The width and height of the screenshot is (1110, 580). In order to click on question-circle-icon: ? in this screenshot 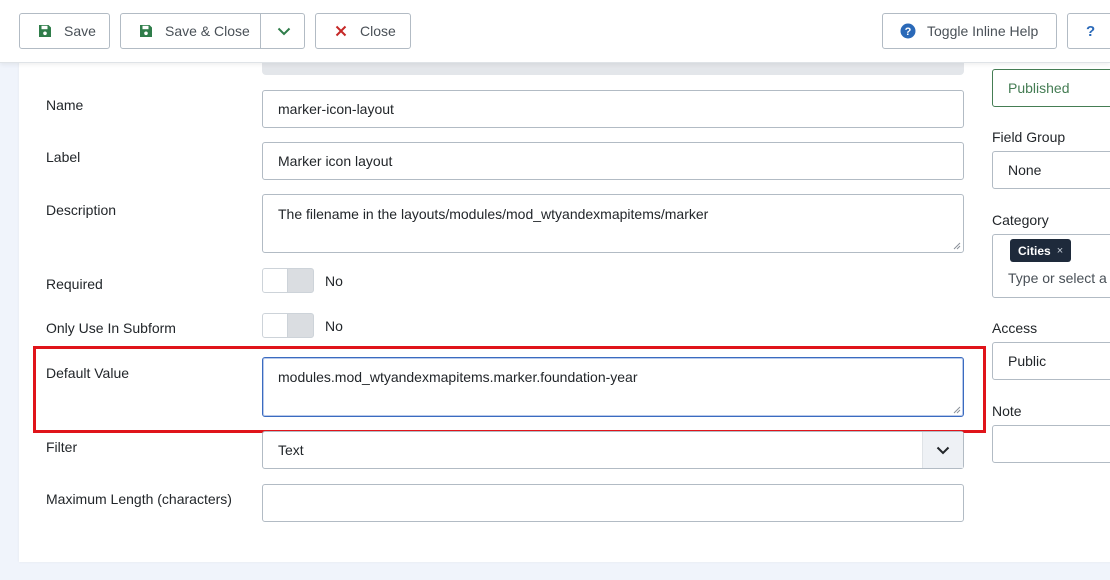, I will do `click(908, 31)`.